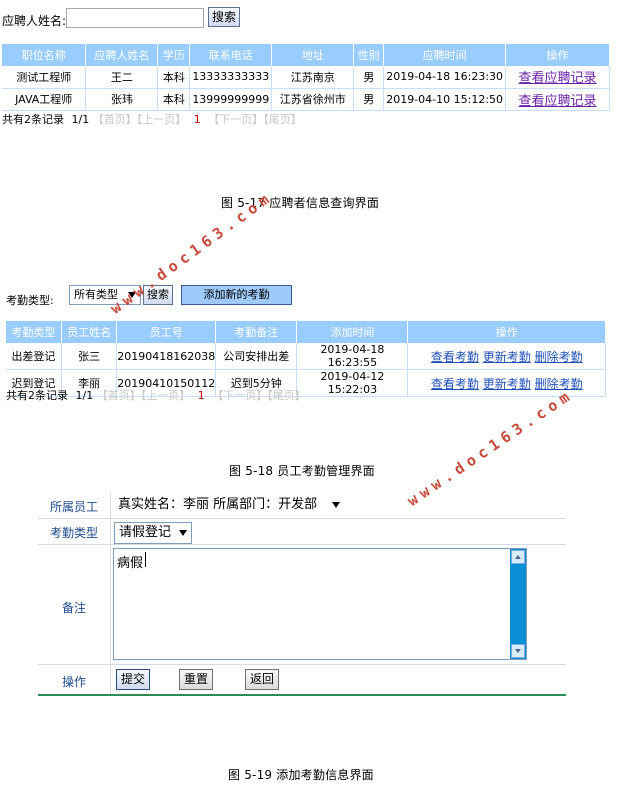 The image size is (618, 792). What do you see at coordinates (30, 300) in the screenshot?
I see `attendance-type-label: 考勤类型:` at bounding box center [30, 300].